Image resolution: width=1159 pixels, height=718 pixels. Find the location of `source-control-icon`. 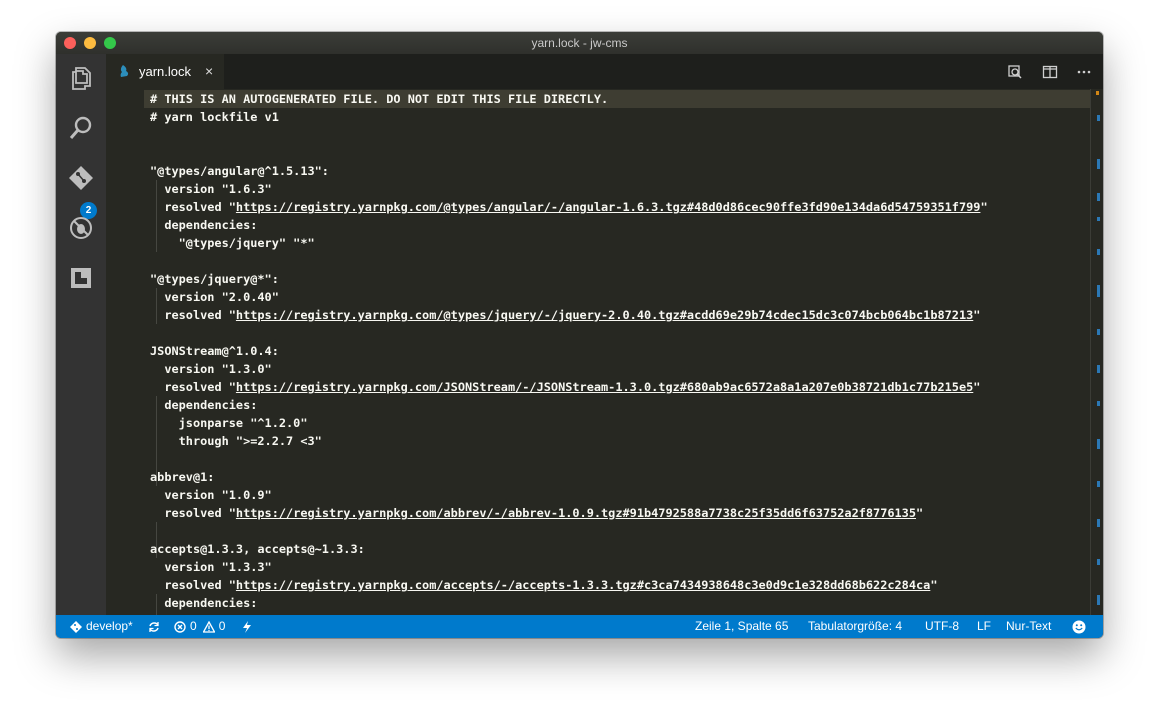

source-control-icon is located at coordinates (81, 178).